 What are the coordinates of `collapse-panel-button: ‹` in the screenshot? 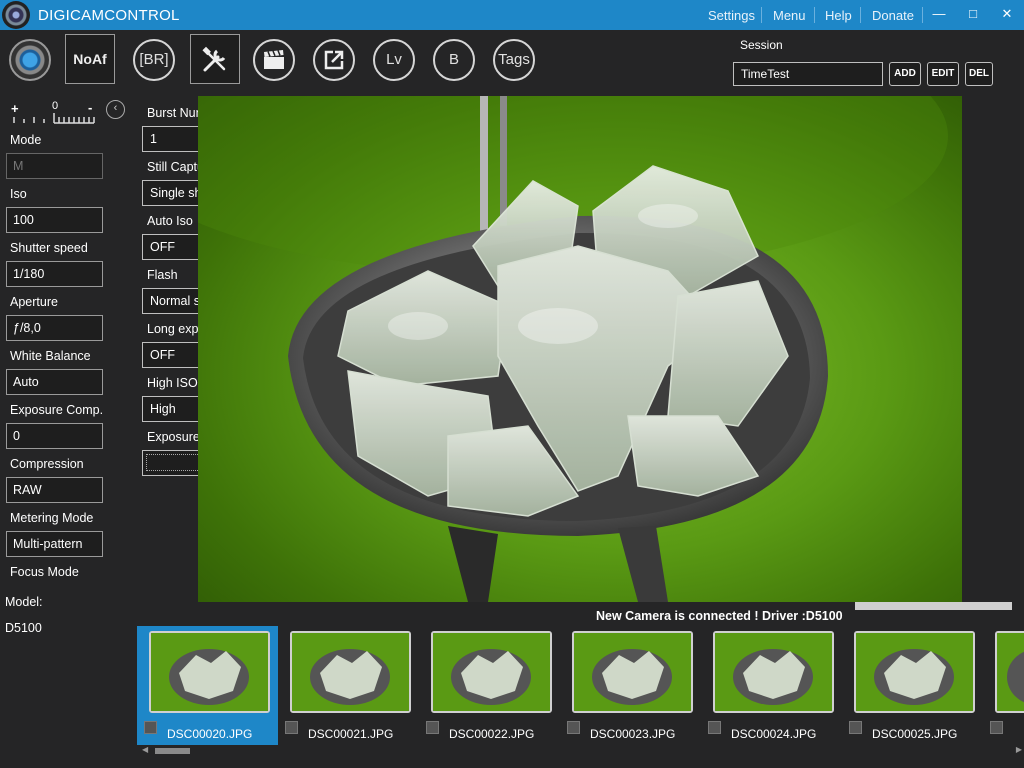 It's located at (115, 109).